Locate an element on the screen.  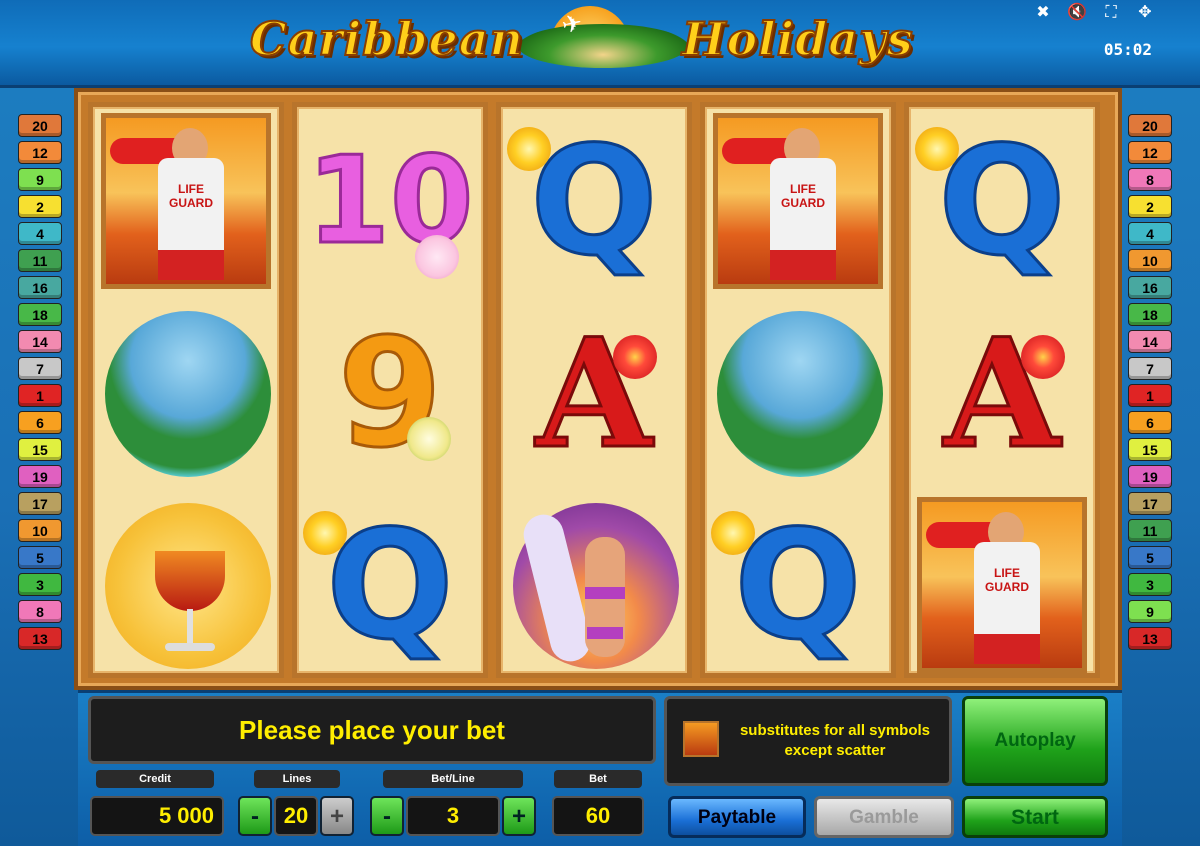
autoplay-button: Autoplay is located at coordinates (1035, 741).